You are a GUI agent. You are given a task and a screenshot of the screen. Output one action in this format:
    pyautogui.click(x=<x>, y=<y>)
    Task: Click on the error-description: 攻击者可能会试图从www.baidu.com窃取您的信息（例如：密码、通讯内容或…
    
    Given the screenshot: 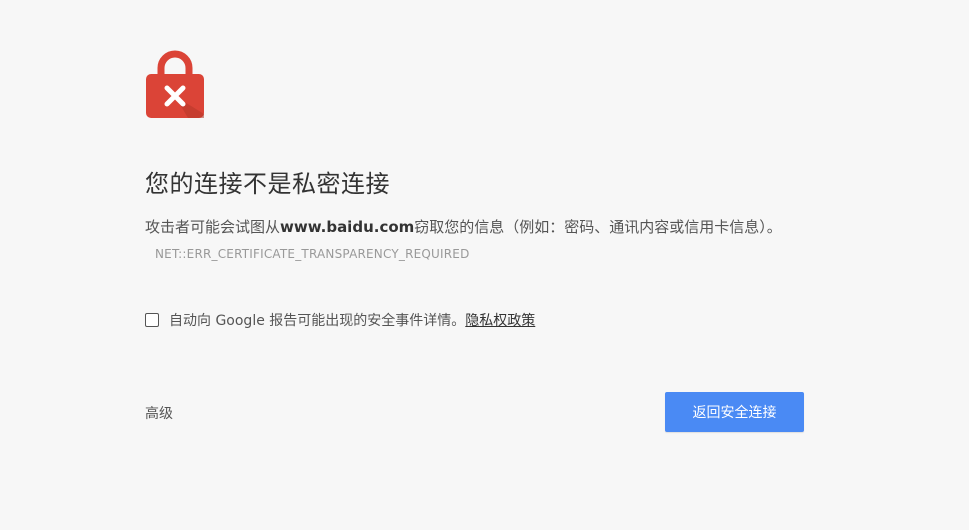 What is the action you would take?
    pyautogui.click(x=470, y=240)
    